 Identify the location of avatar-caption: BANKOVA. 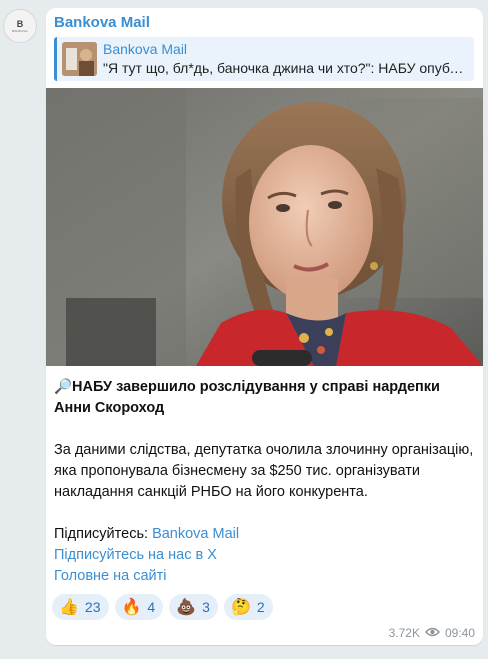
(20, 30).